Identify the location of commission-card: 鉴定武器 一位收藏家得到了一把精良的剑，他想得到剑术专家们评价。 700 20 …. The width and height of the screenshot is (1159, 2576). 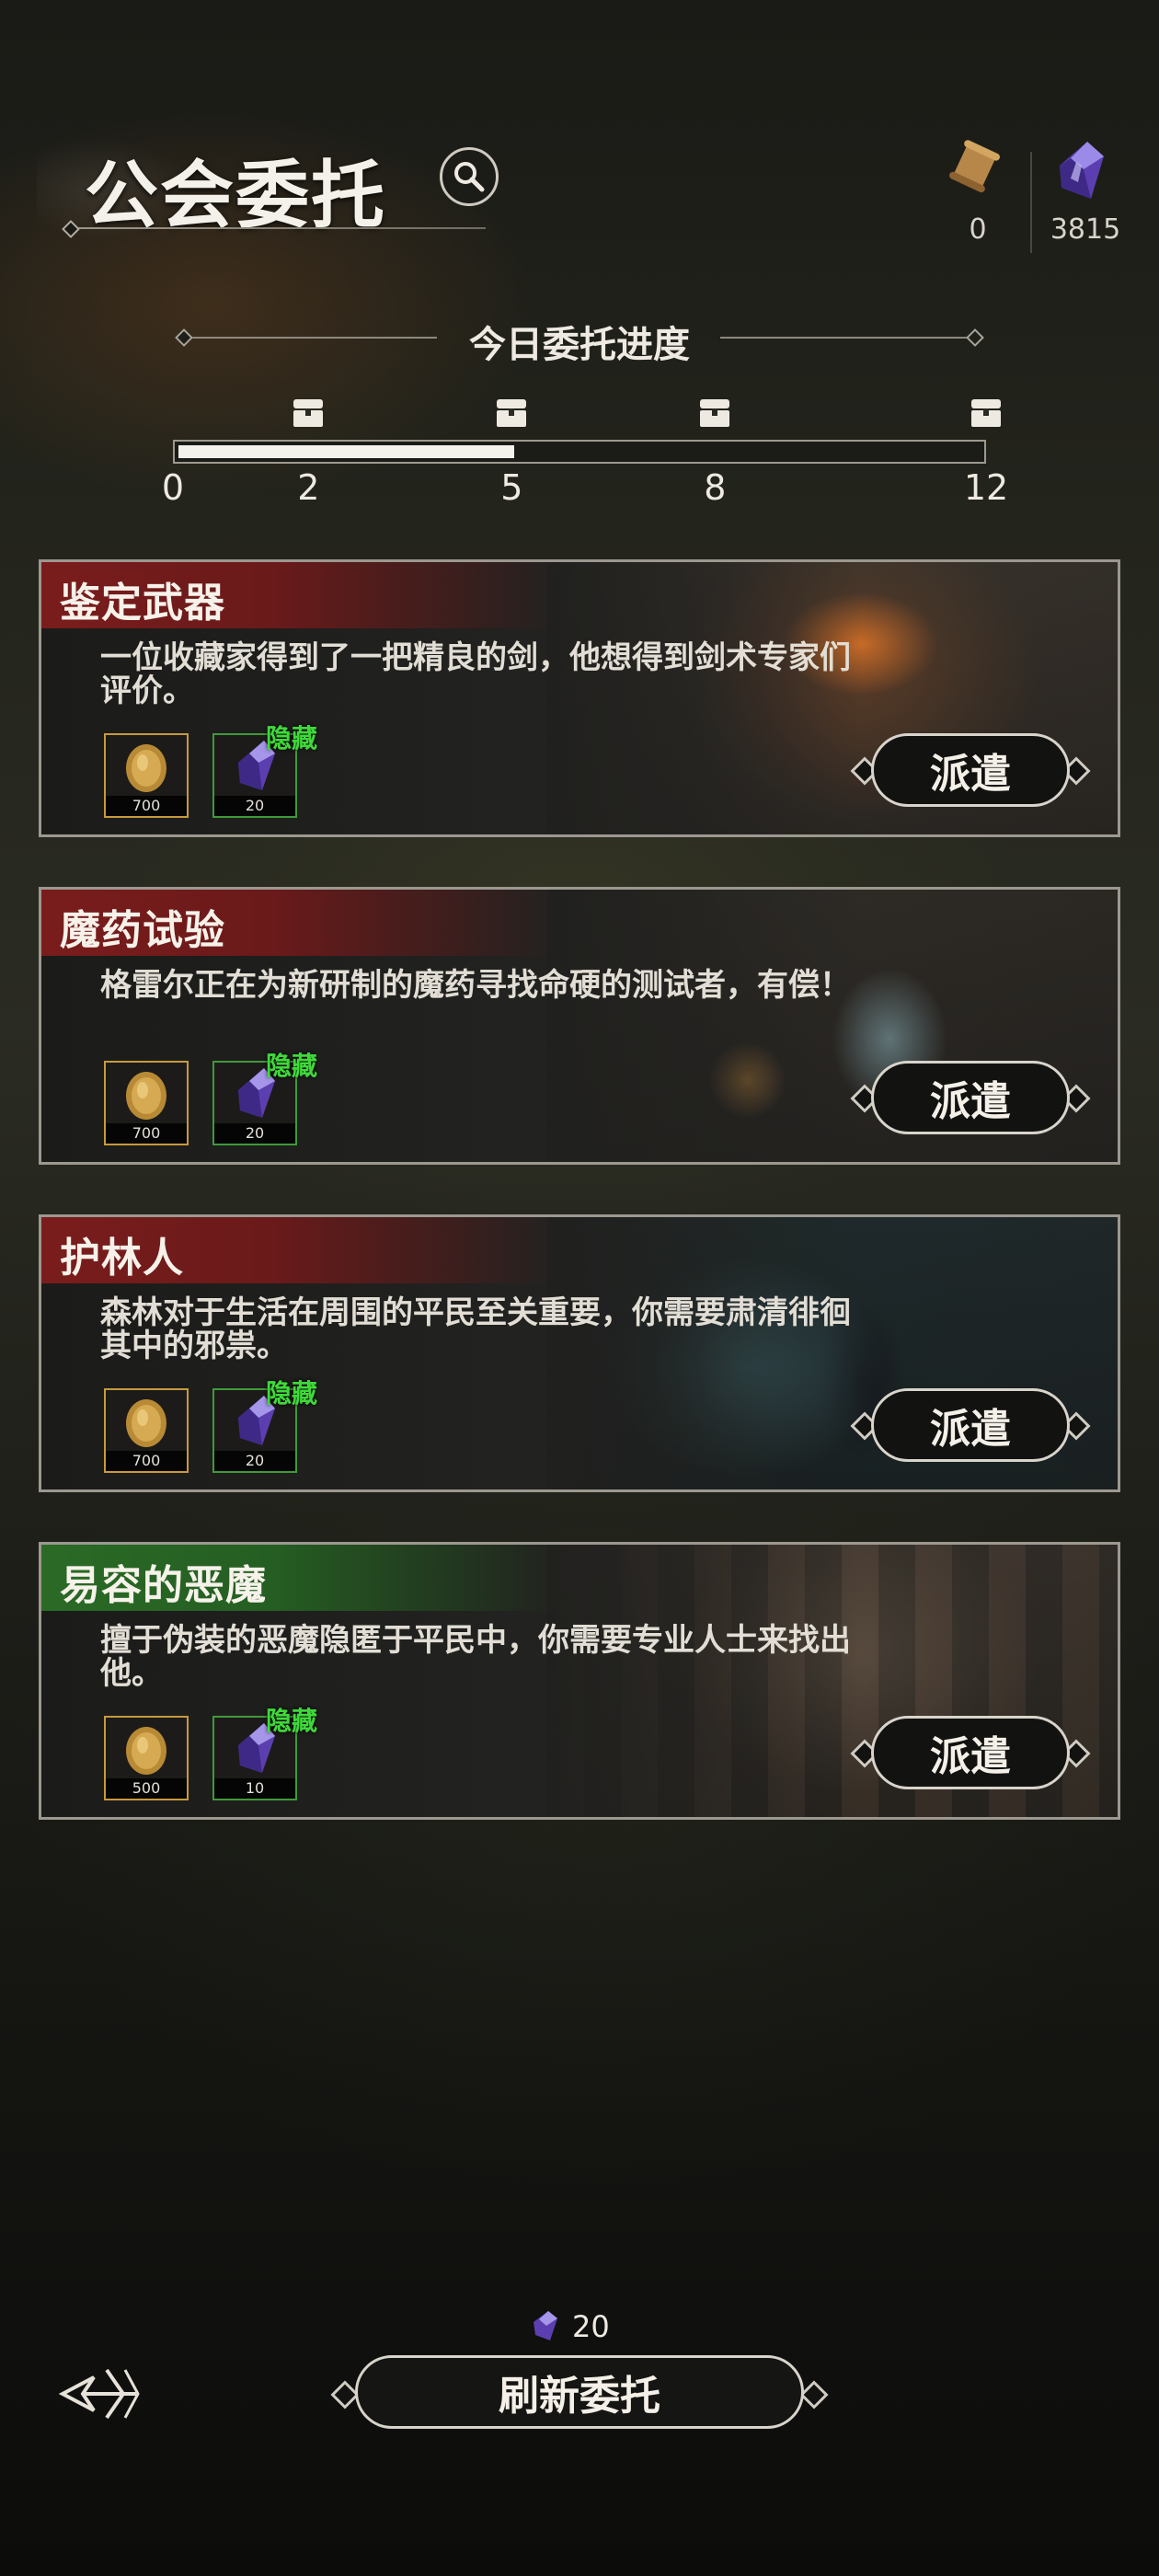
(579, 698).